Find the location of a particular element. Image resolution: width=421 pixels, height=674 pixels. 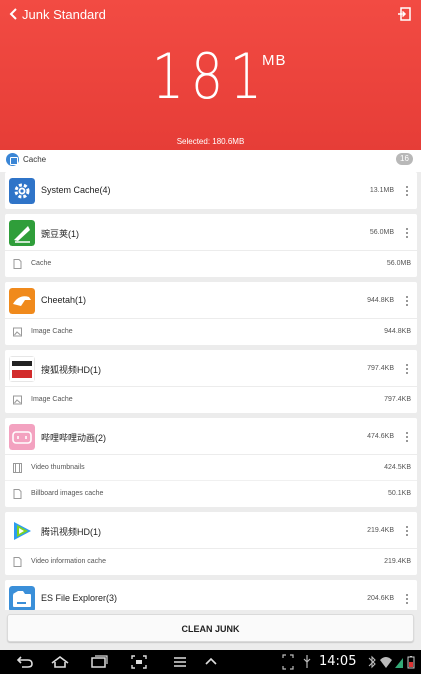

junk-size-unit: MB is located at coordinates (274, 60).